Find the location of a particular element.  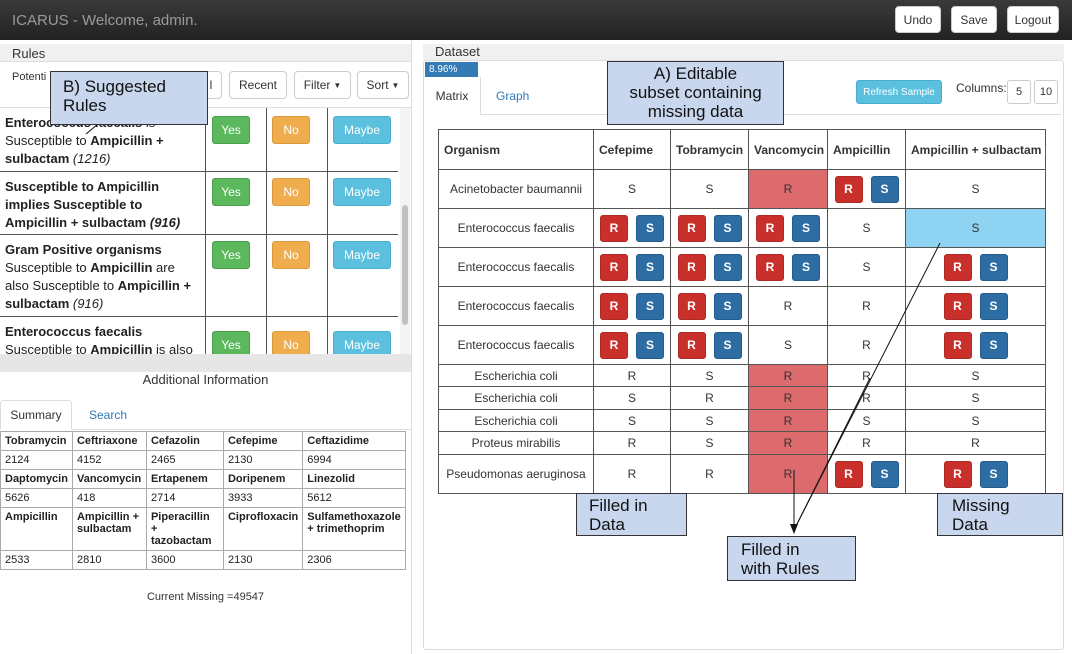

columns-10-button: 10 is located at coordinates (1046, 92).